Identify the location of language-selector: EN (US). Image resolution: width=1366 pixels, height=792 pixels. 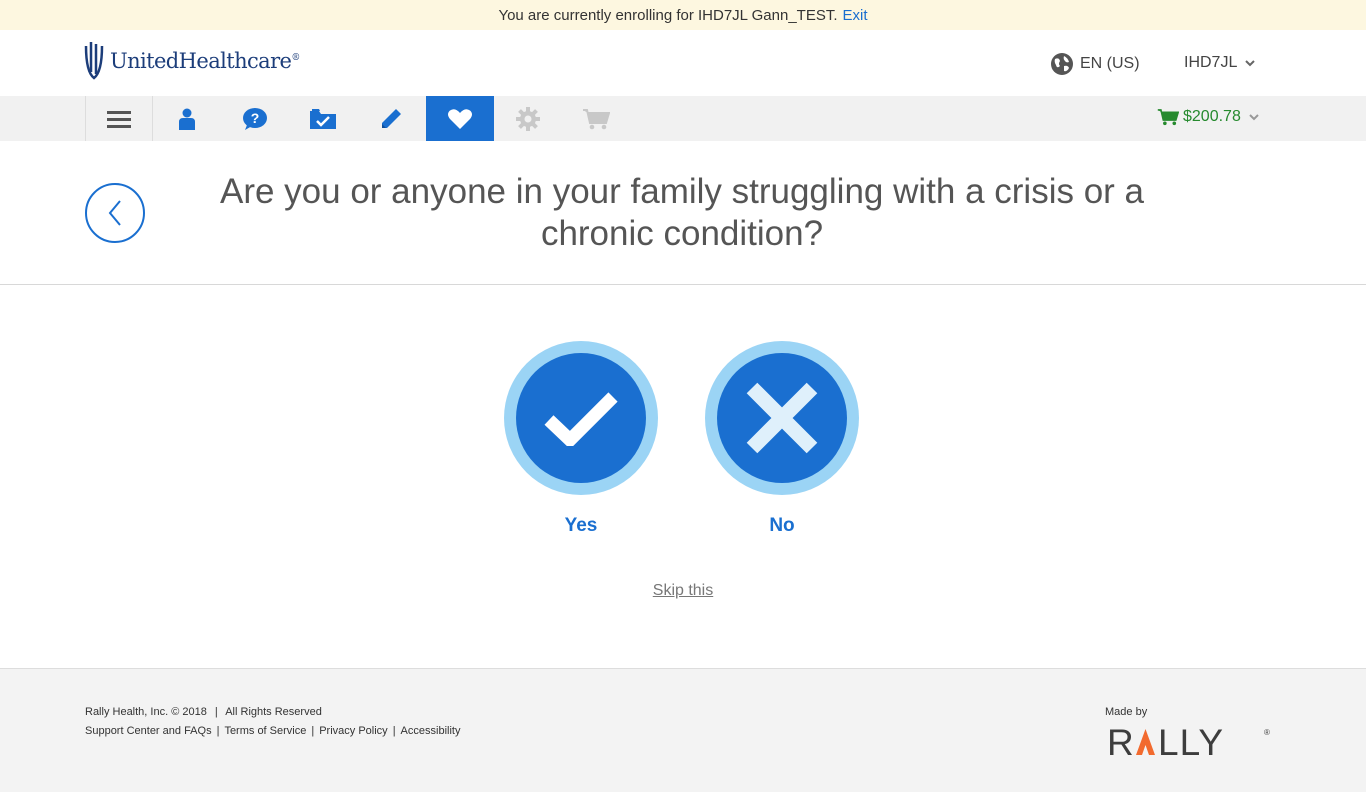
(1095, 64).